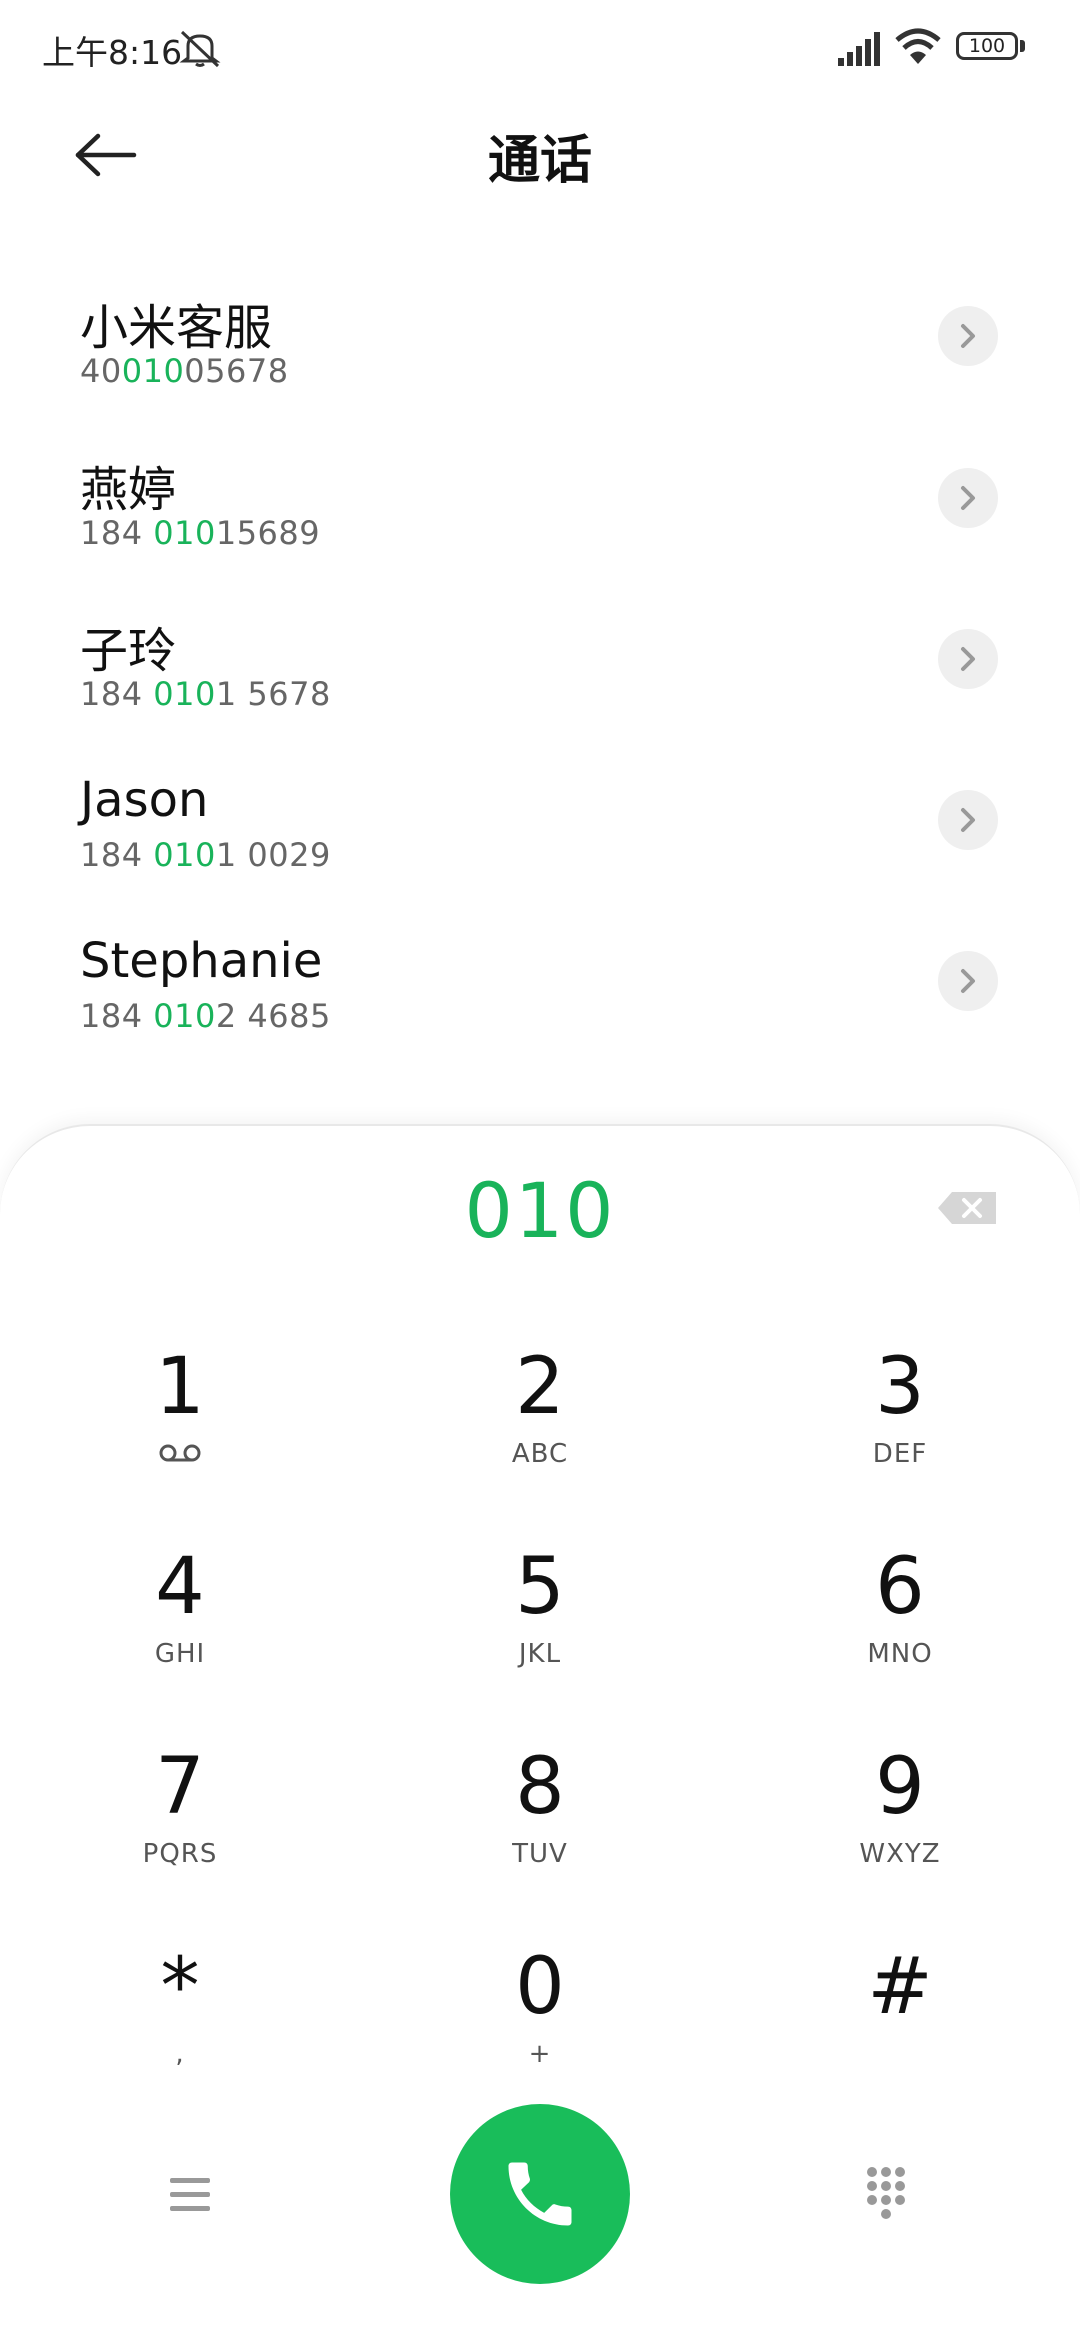  I want to click on key-digit: 9, so click(900, 1787).